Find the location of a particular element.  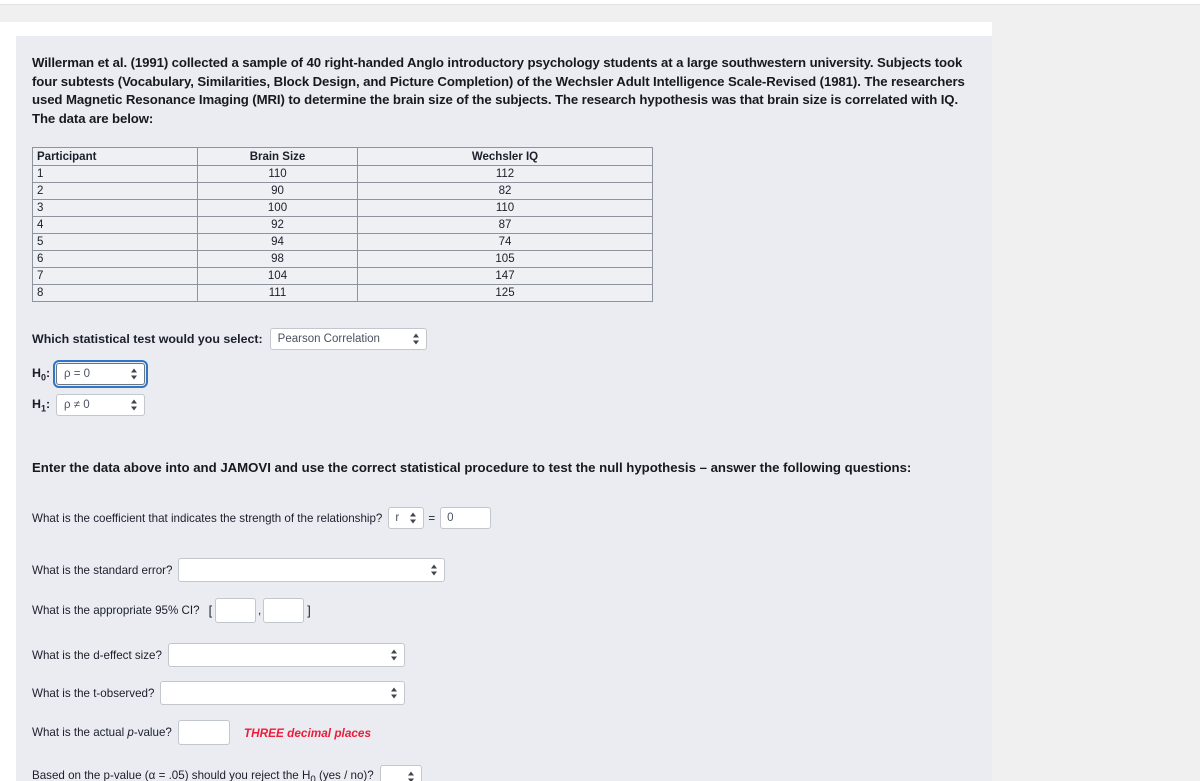

cell-participant: 5 is located at coordinates (115, 242).